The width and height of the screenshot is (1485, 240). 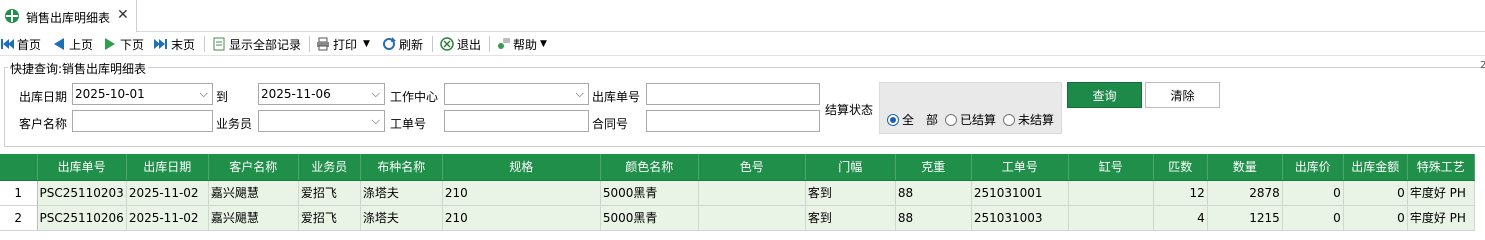 I want to click on radio-settled: 已结算, so click(x=970, y=119).